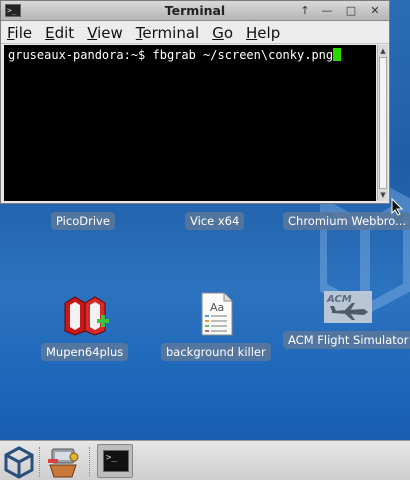  What do you see at coordinates (263, 33) in the screenshot?
I see `menu-help: Help` at bounding box center [263, 33].